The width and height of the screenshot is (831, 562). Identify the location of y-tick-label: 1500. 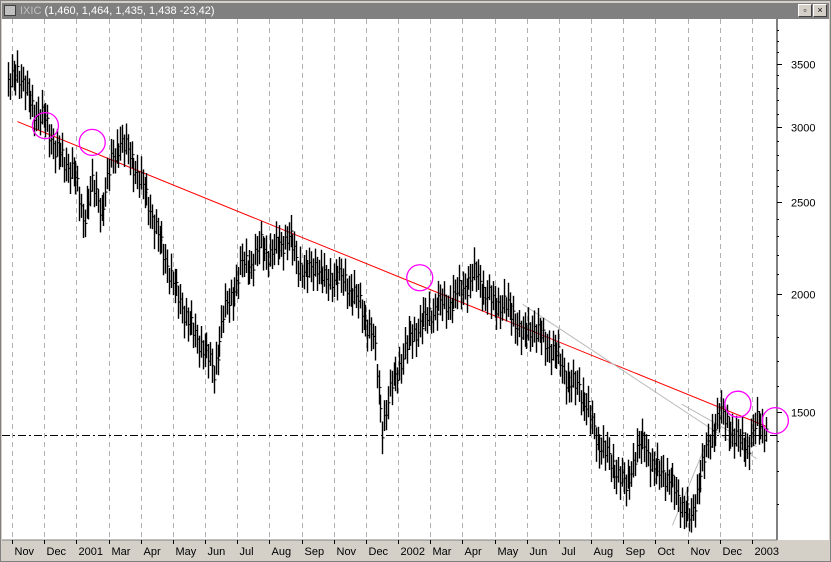
(803, 414).